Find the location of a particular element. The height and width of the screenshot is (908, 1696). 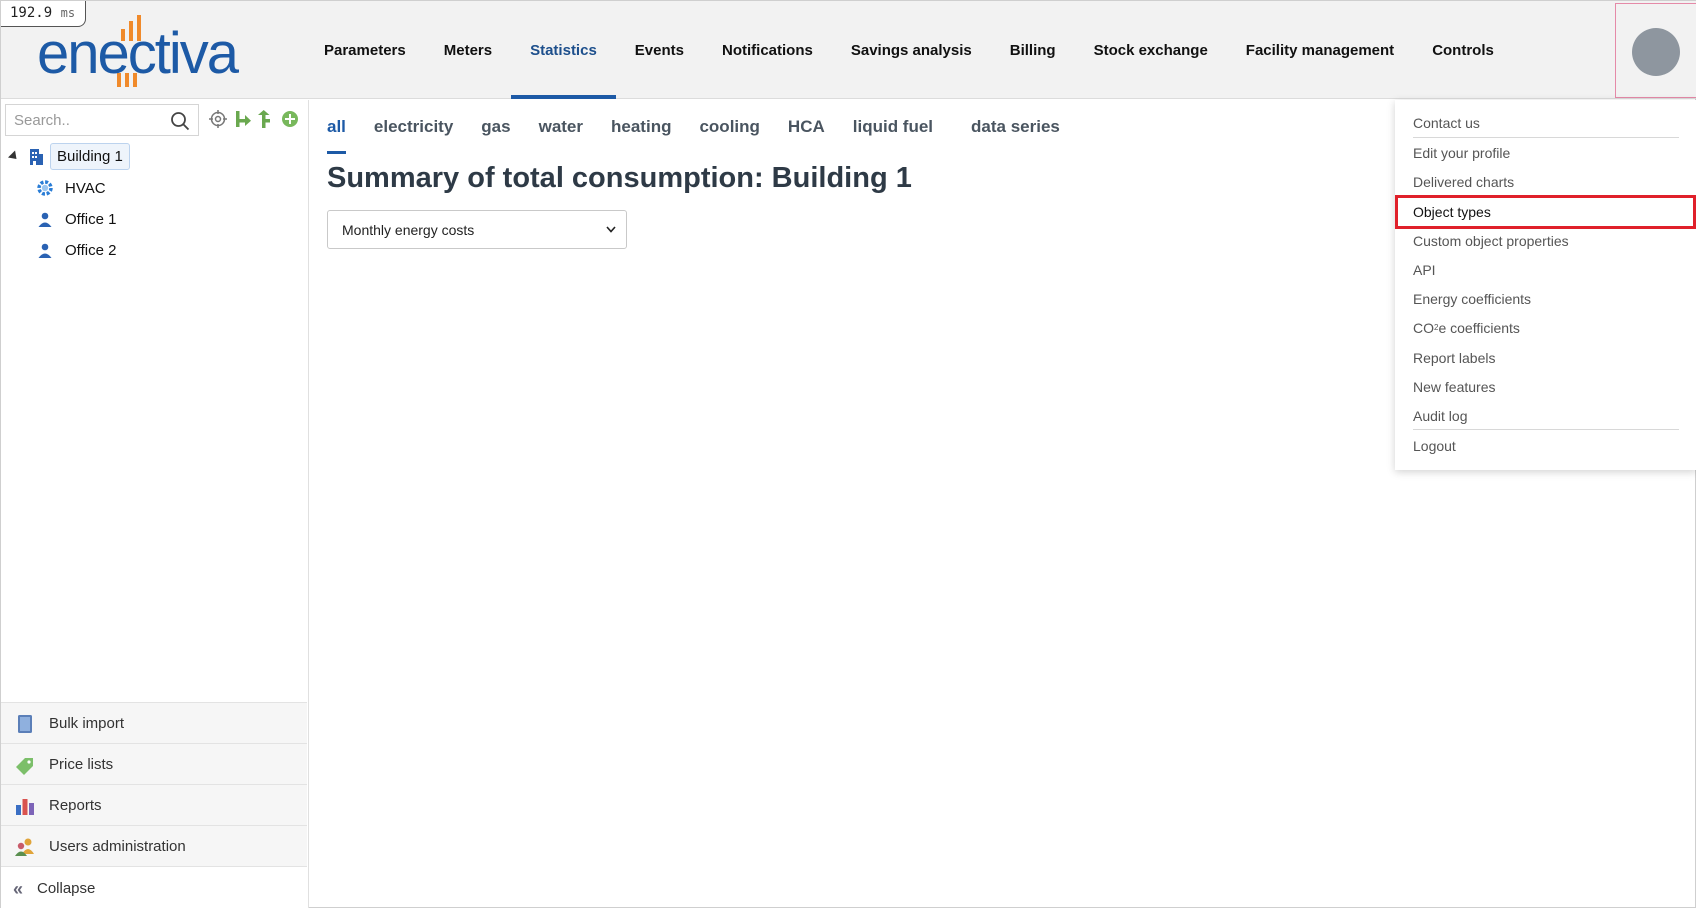

menu-item-api: API is located at coordinates (1546, 269).